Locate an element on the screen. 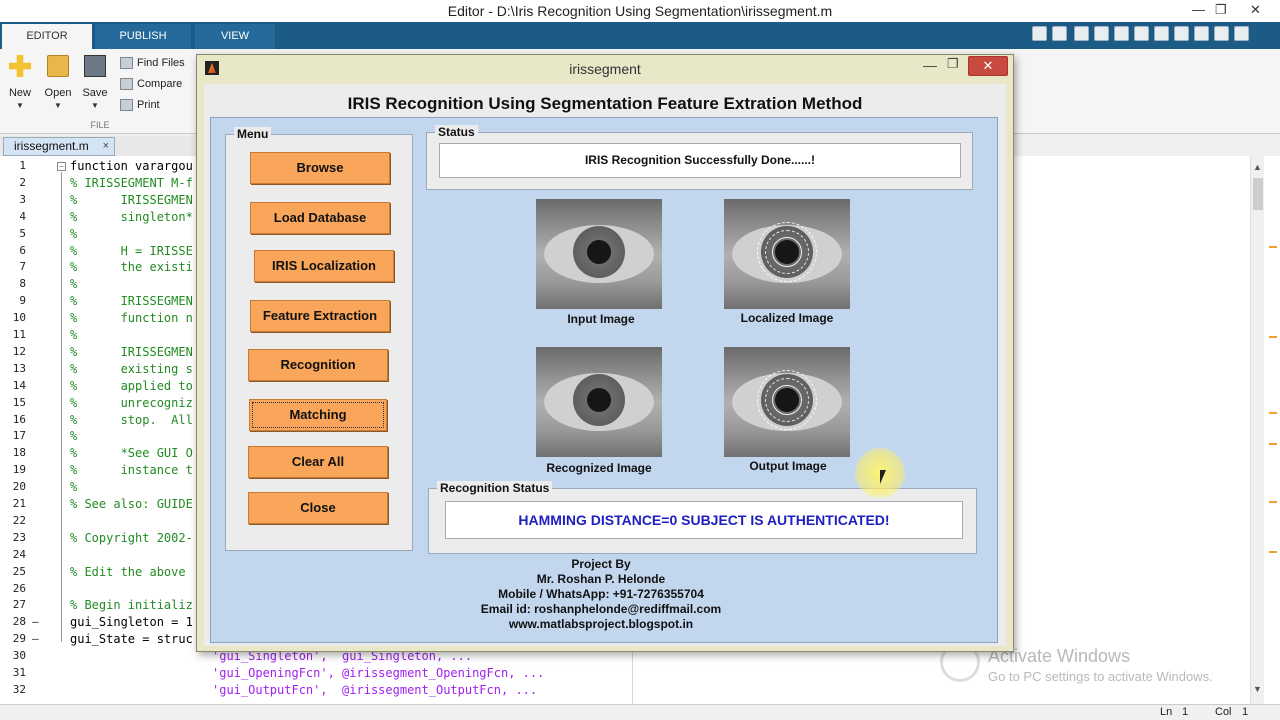  code-line: % Copyright 2002- is located at coordinates (131, 538).